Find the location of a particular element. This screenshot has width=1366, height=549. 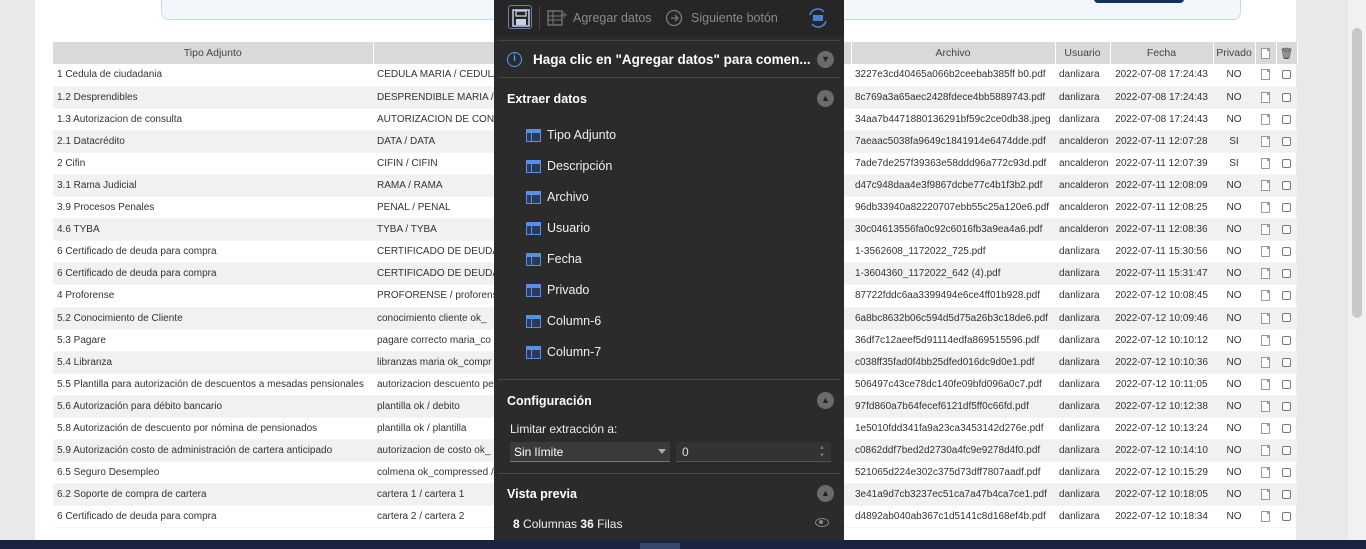

cell-archivo: 34aa7b4471880136291bf59c2ce0db38.jpeg is located at coordinates (953, 119).